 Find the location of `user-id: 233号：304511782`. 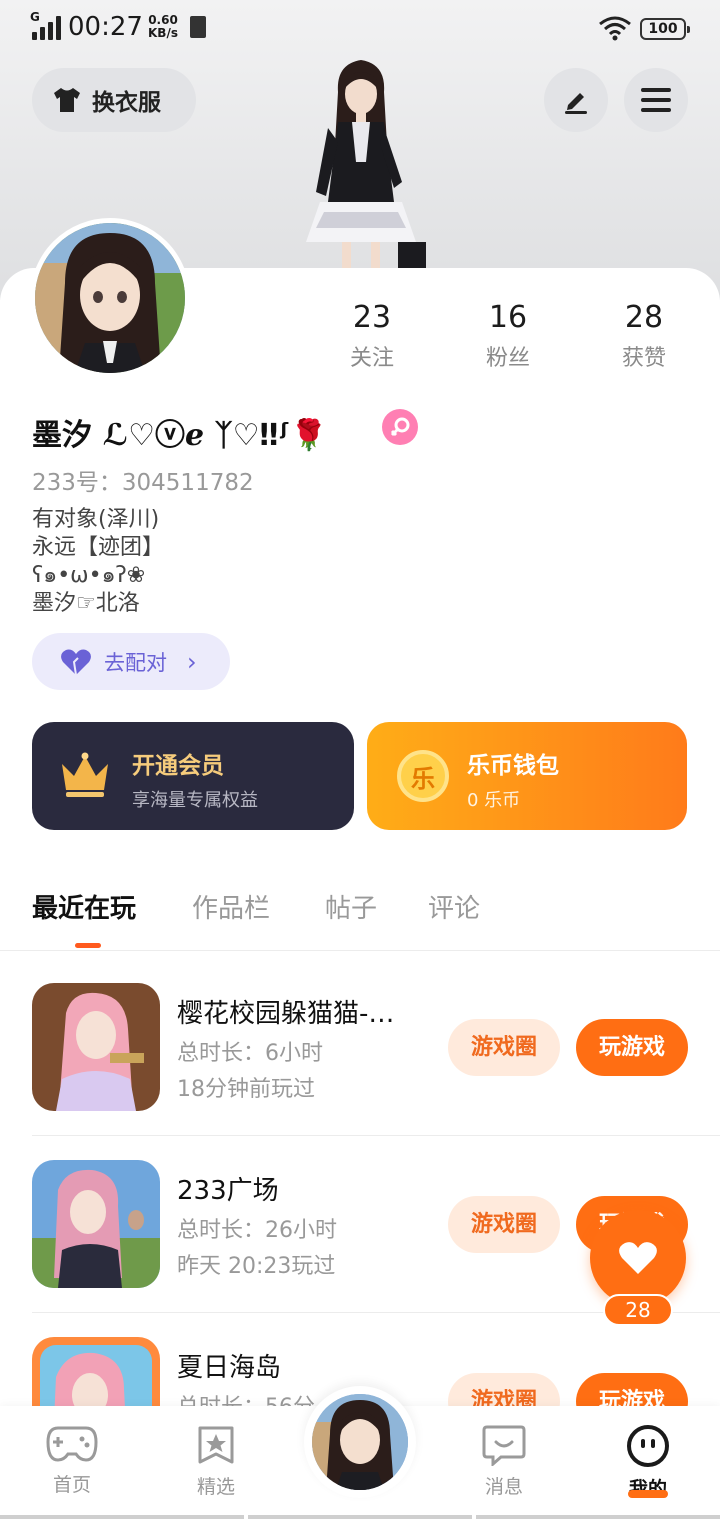

user-id: 233号：304511782 is located at coordinates (143, 483).